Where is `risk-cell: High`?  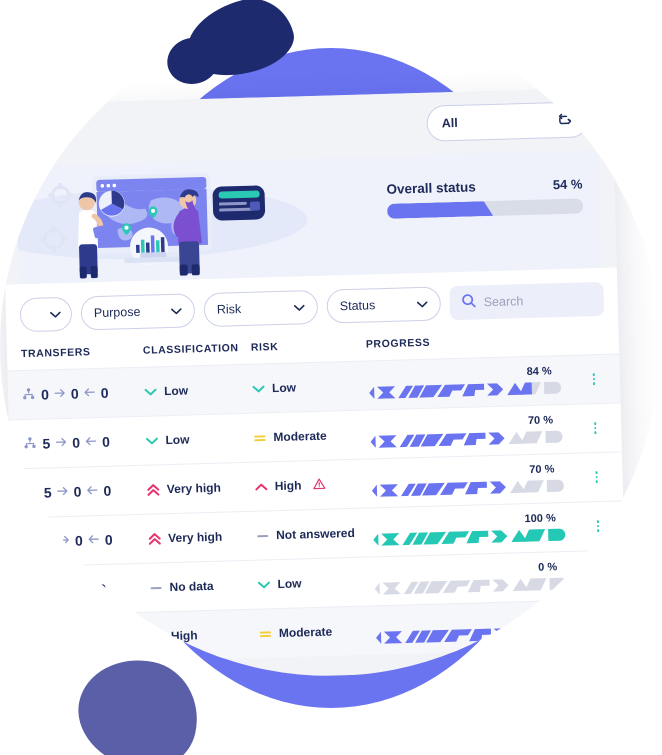
risk-cell: High is located at coordinates (312, 485).